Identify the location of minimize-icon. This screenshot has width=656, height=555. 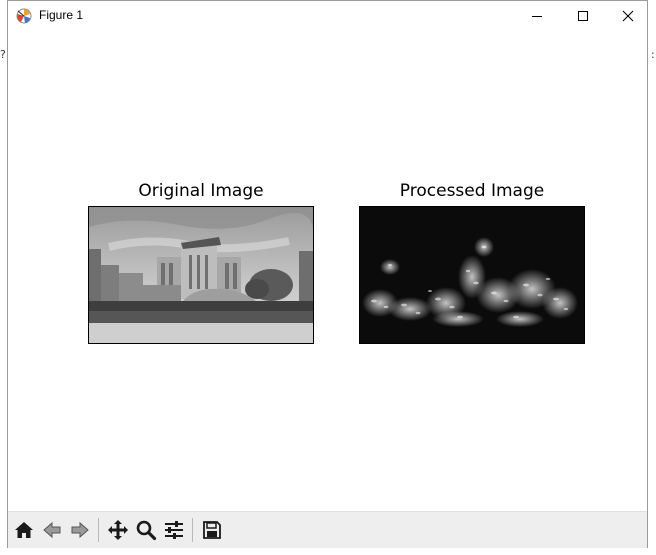
(537, 16).